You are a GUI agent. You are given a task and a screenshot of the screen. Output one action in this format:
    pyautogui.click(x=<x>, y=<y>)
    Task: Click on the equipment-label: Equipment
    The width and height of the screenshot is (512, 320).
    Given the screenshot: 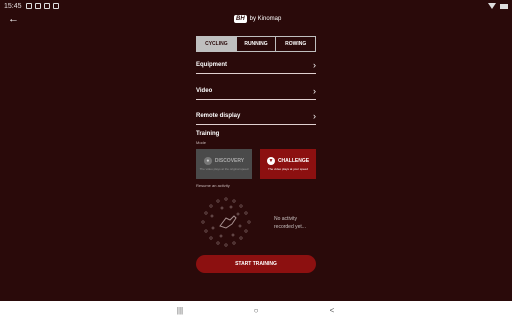 What is the action you would take?
    pyautogui.click(x=211, y=64)
    